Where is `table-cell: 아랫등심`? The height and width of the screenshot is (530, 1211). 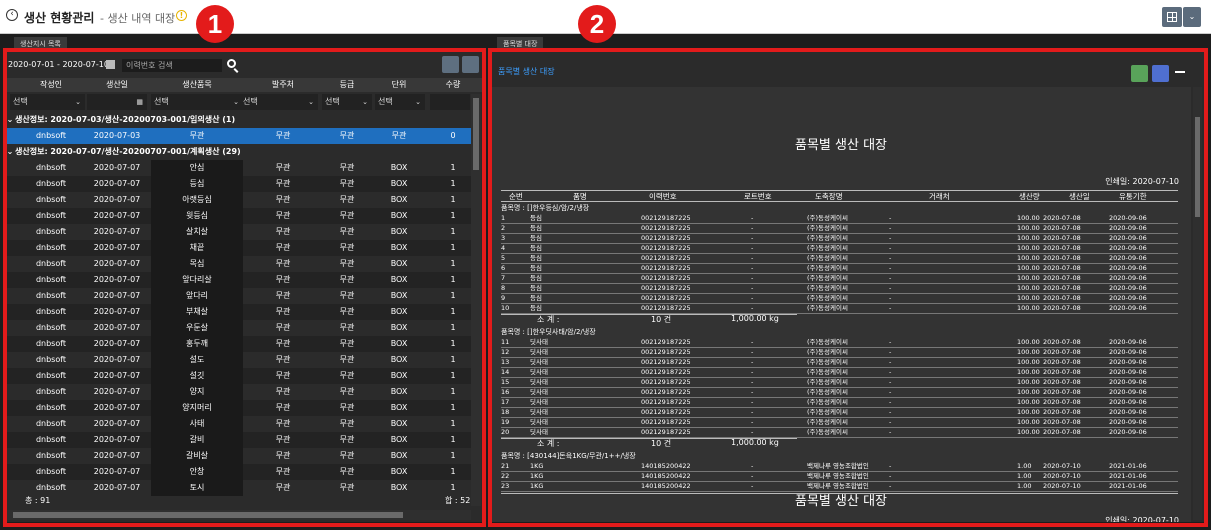 table-cell: 아랫등심 is located at coordinates (197, 200).